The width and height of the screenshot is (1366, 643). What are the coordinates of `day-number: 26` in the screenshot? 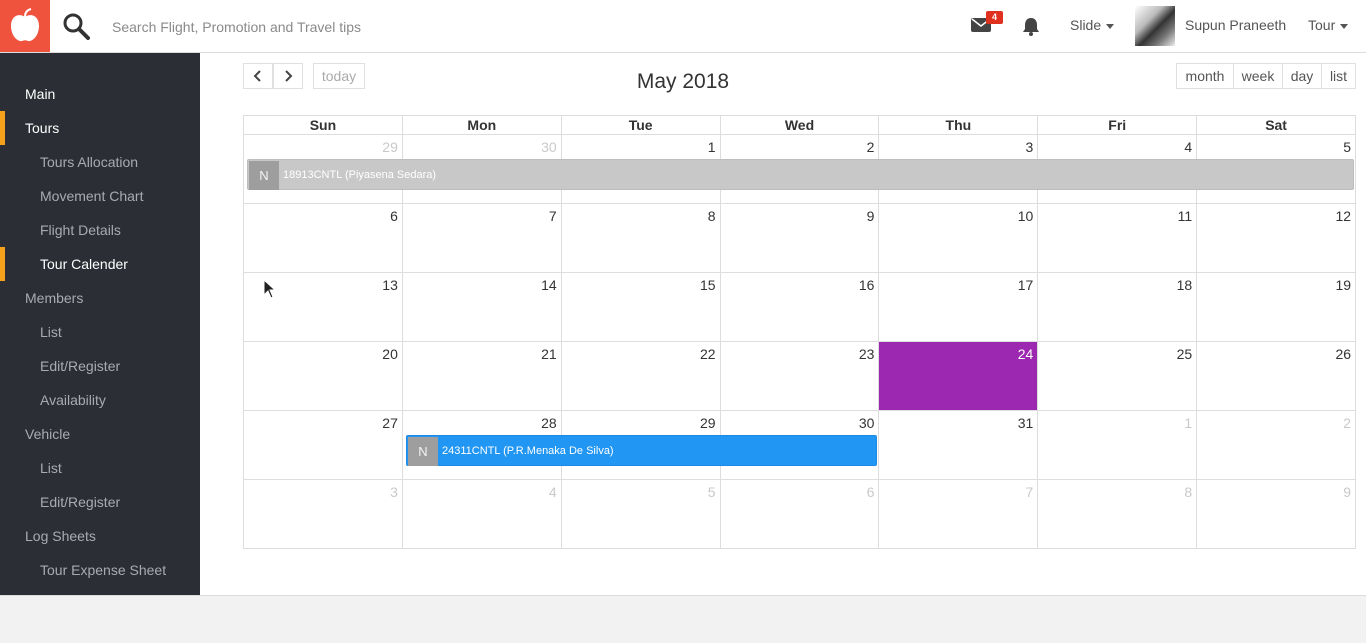 It's located at (1343, 354).